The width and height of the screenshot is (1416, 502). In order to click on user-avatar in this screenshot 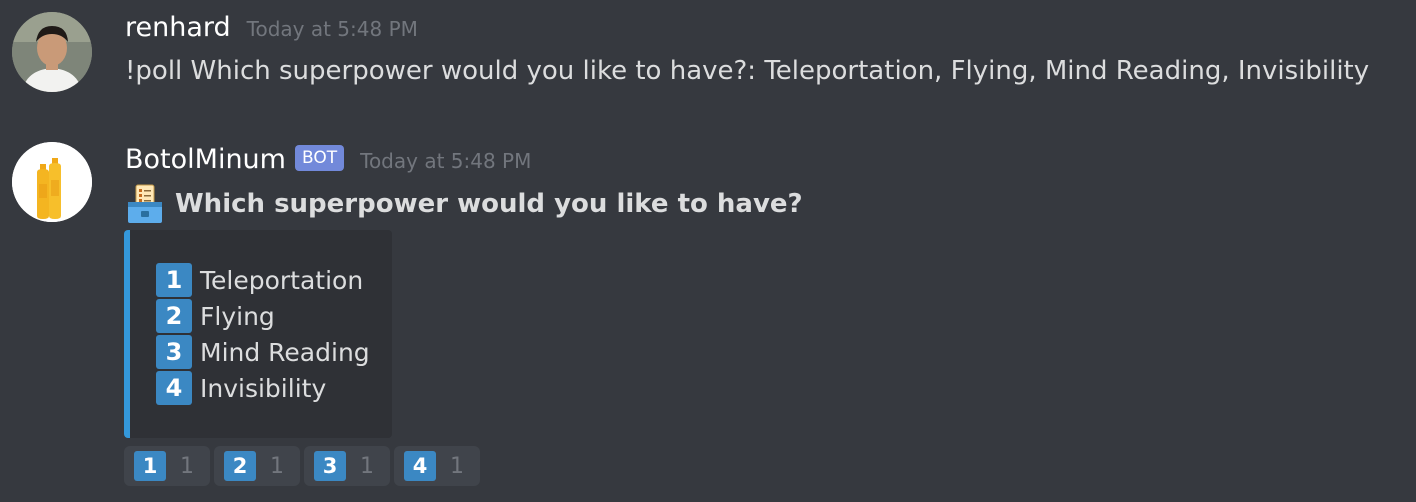, I will do `click(52, 52)`.